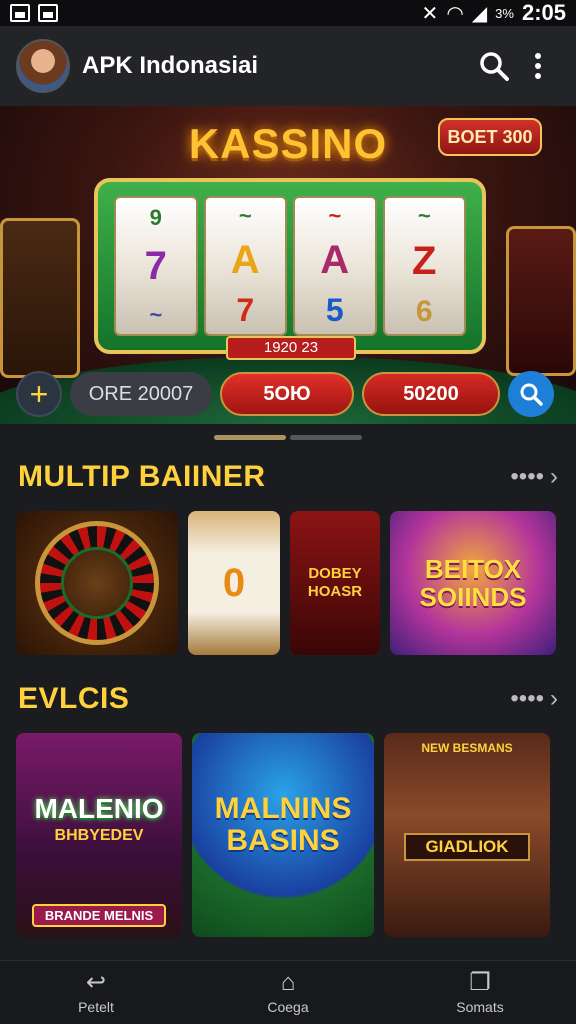 This screenshot has width=576, height=1024. I want to click on avatar, so click(43, 66).